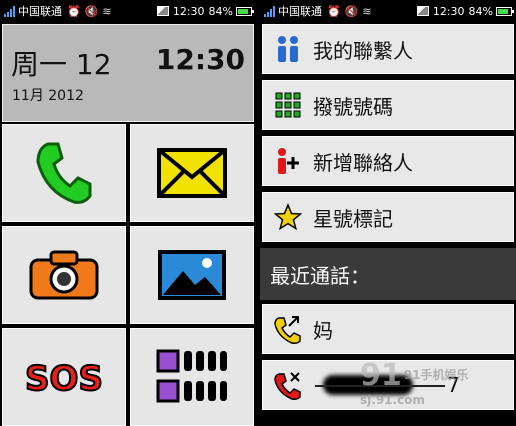 This screenshot has height=426, width=516. What do you see at coordinates (363, 50) in the screenshot?
I see `menu-label: 我的聯繫人` at bounding box center [363, 50].